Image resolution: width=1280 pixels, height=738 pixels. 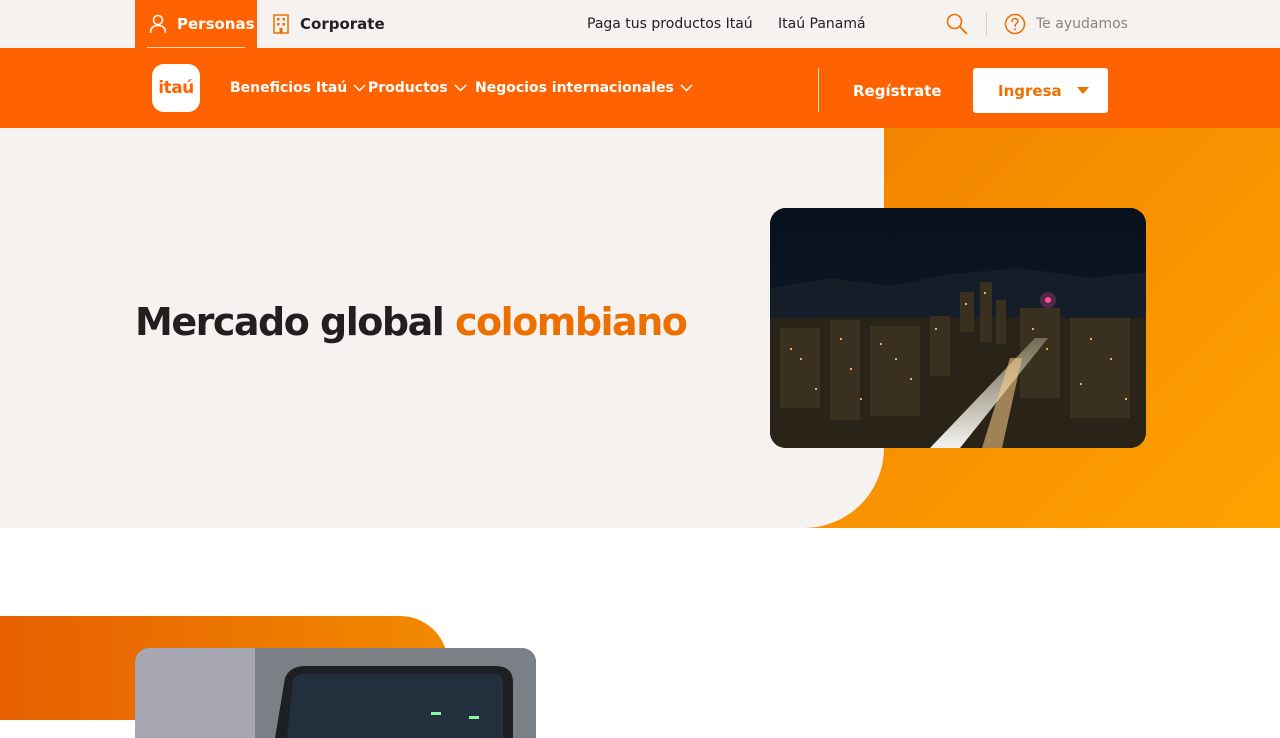 I want to click on tab-personas: Personas, so click(x=196, y=24).